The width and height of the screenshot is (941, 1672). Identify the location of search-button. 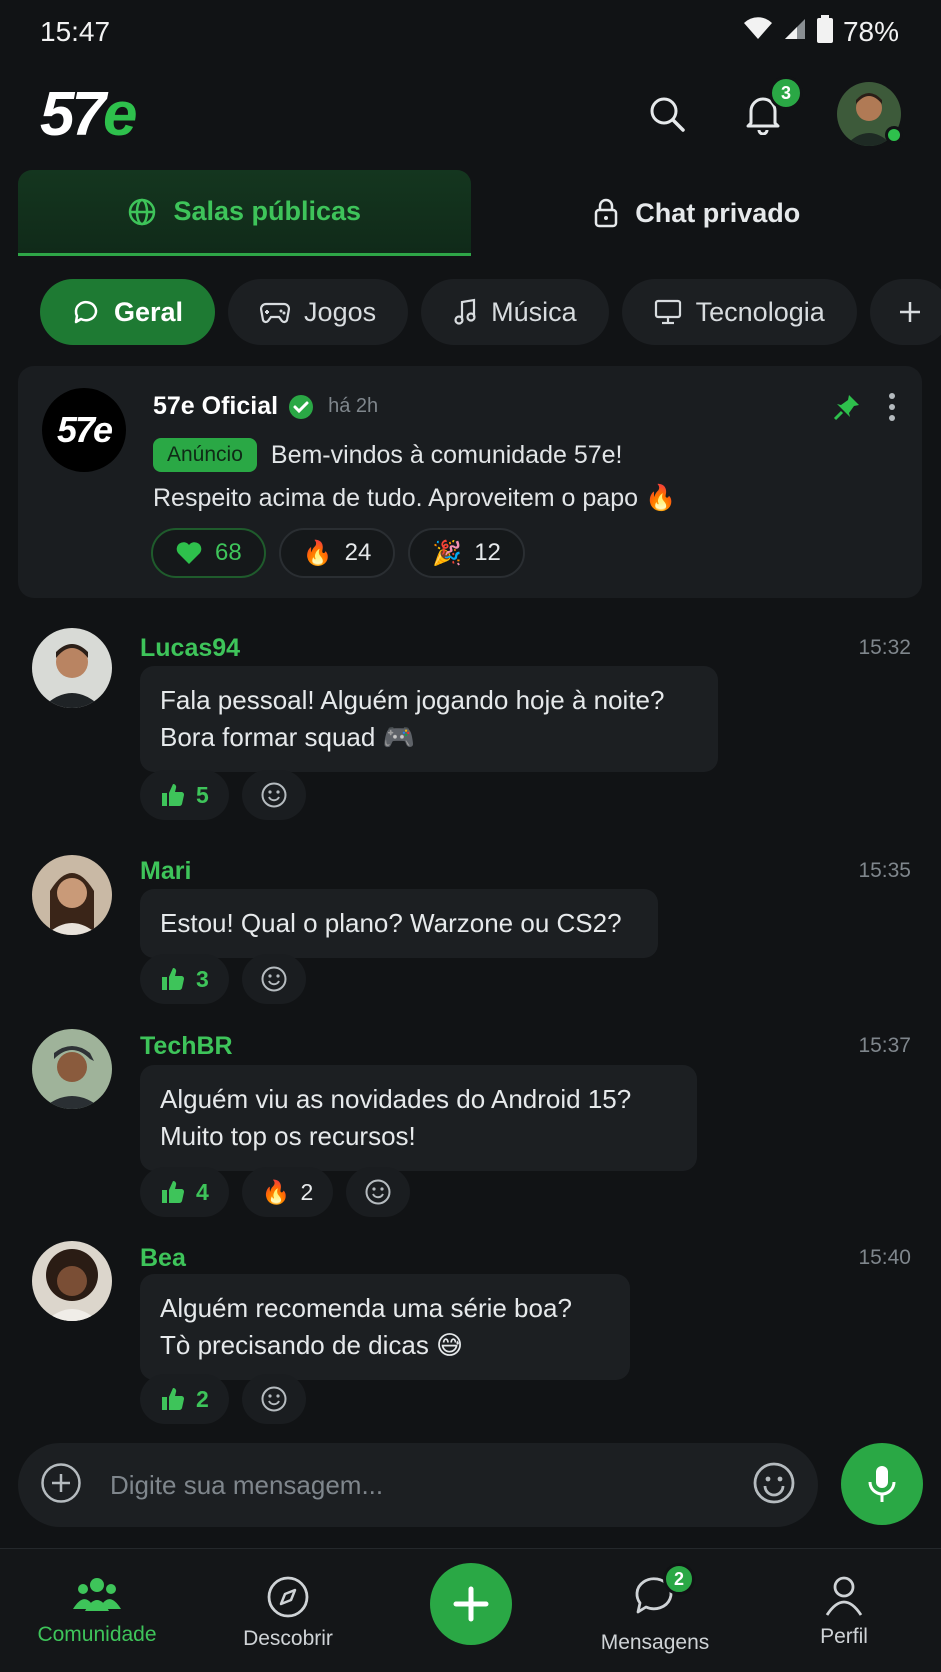
(667, 114).